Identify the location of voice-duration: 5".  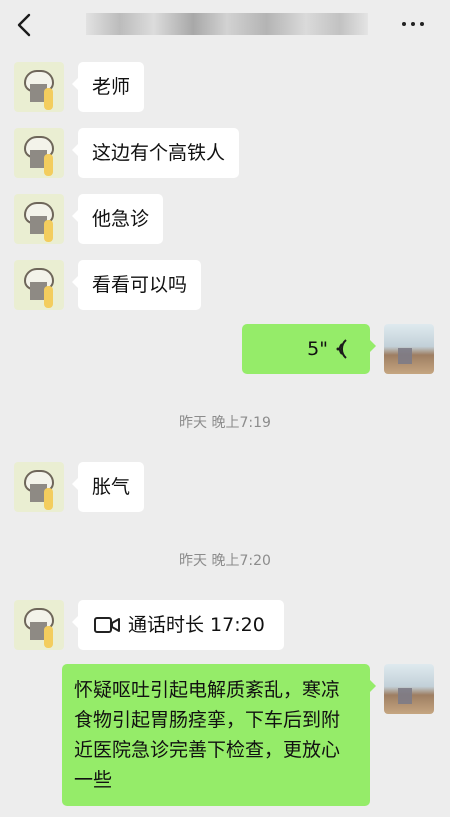
(317, 349).